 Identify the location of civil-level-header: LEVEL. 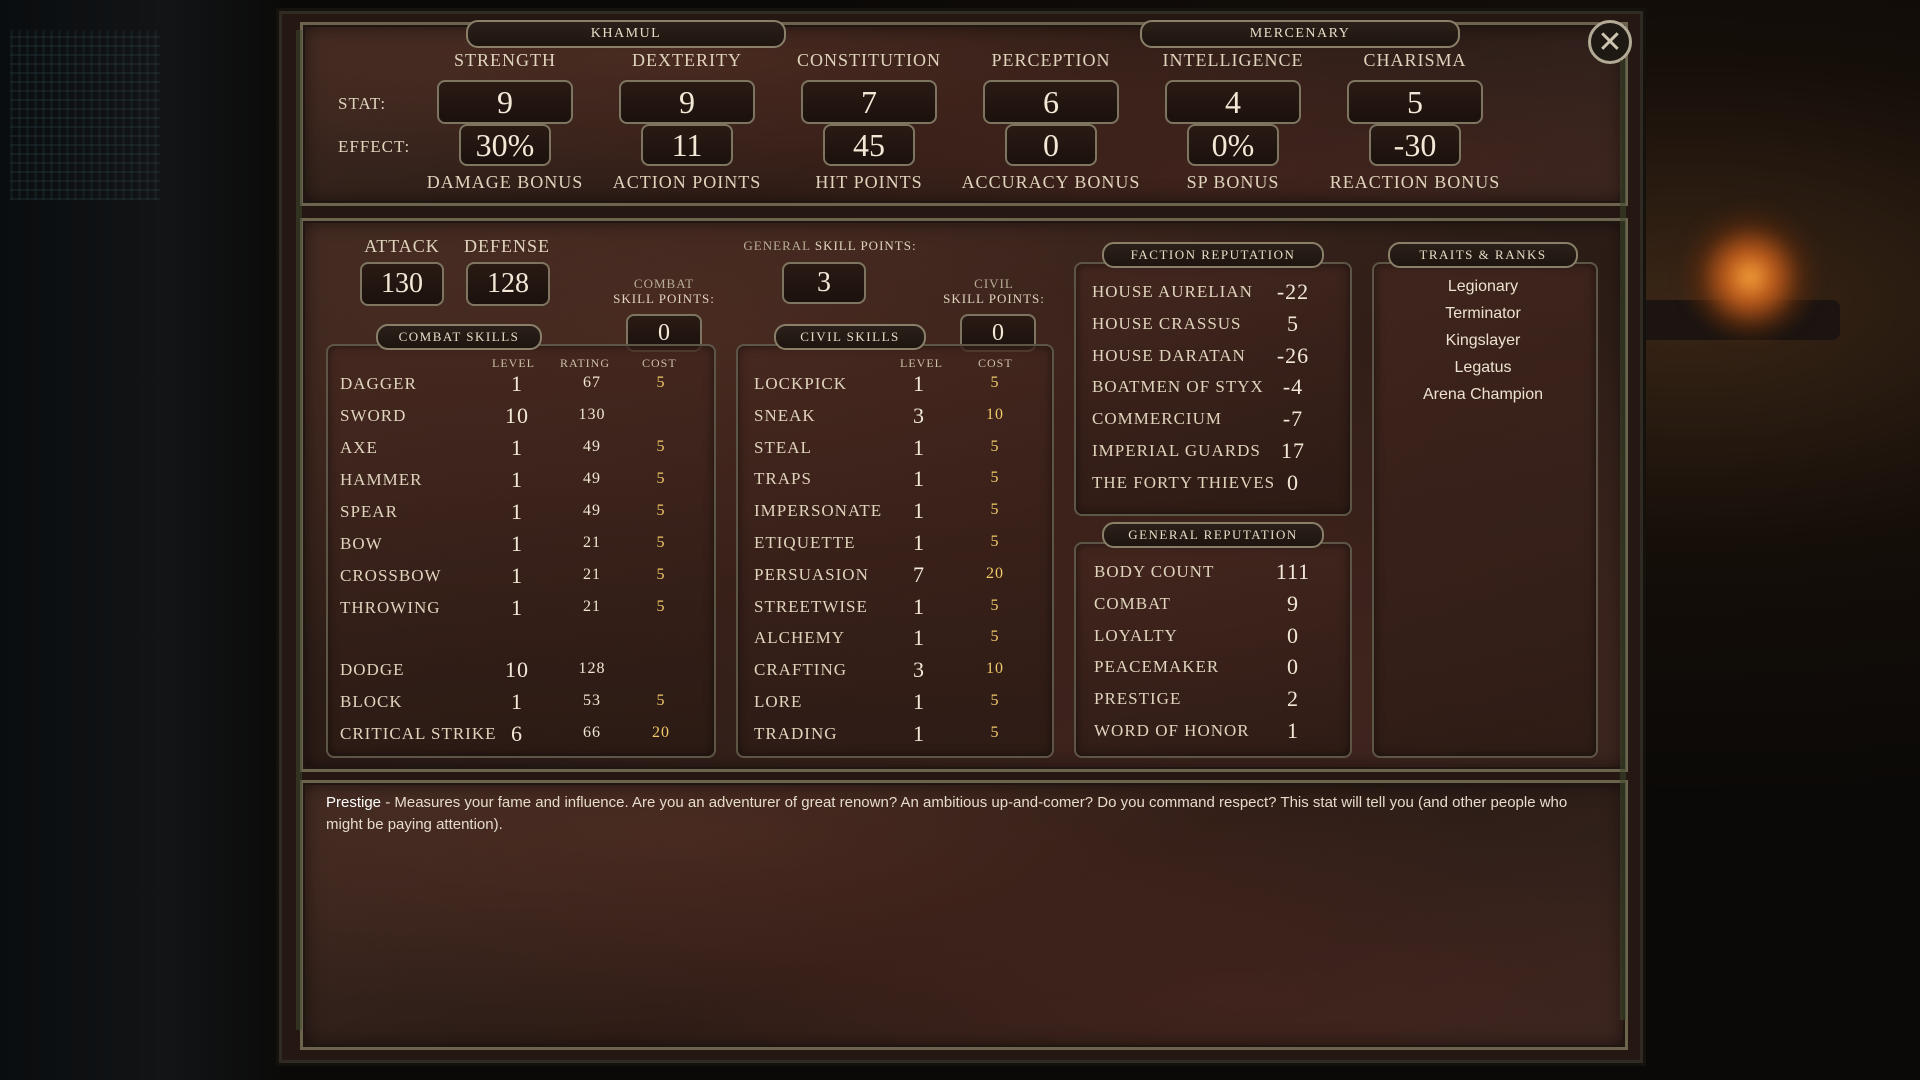
(921, 363).